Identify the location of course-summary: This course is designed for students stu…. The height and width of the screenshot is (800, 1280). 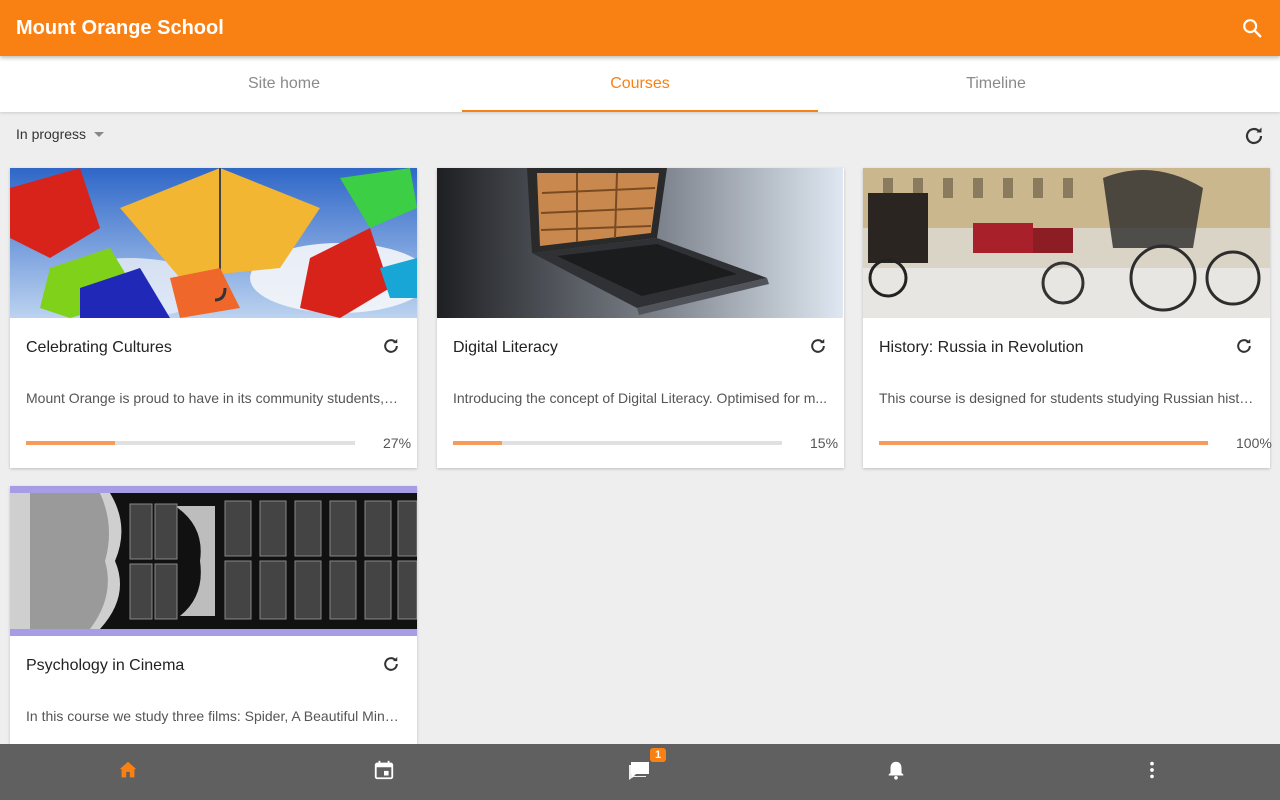
(1066, 398).